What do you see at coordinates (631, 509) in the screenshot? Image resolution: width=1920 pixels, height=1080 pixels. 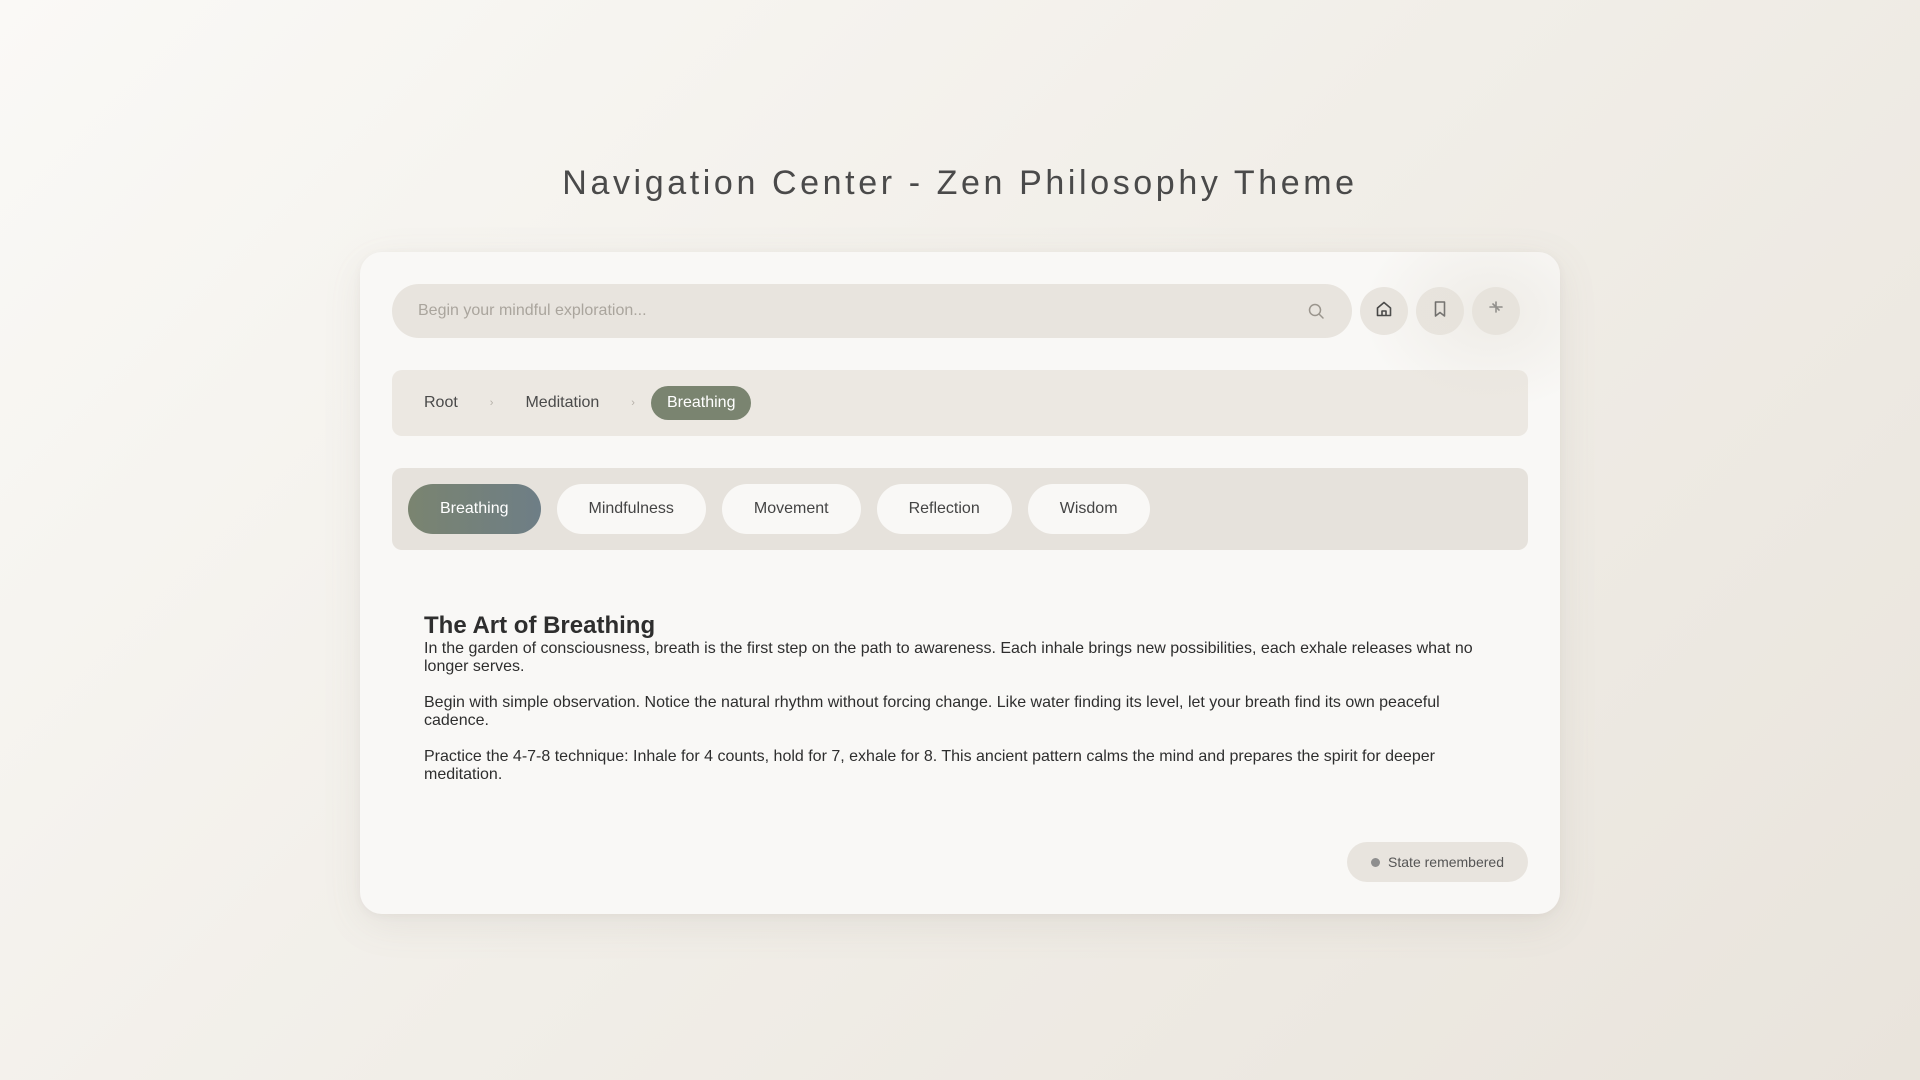 I see `tab-mindfulness: Mindfulness` at bounding box center [631, 509].